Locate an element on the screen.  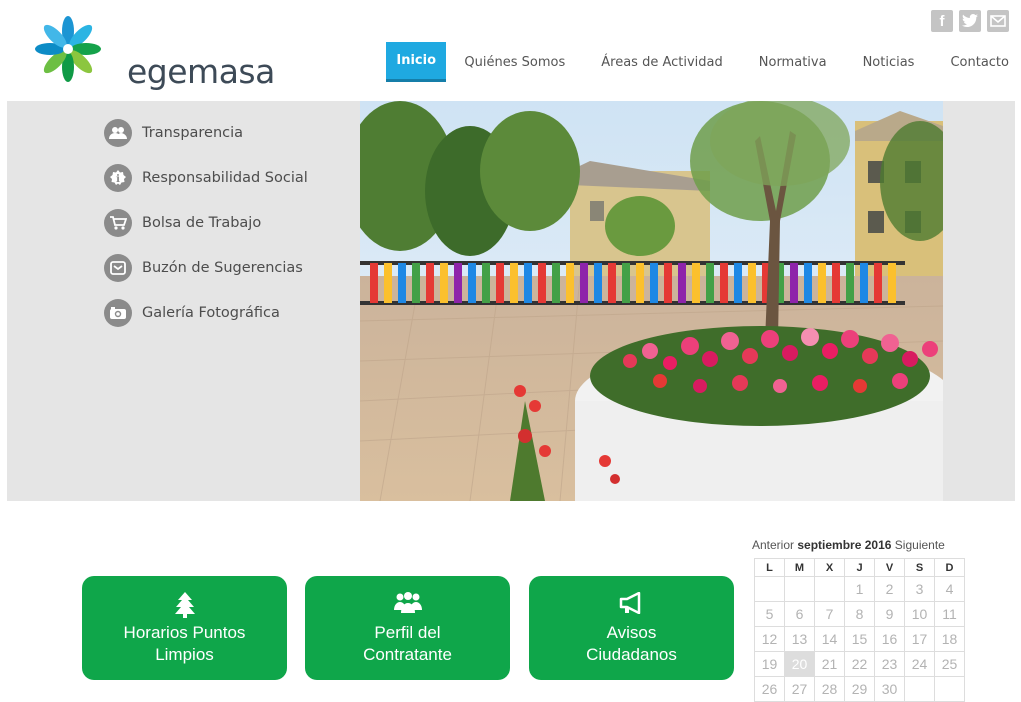
calendar-next-link: Siguiente is located at coordinates (920, 545).